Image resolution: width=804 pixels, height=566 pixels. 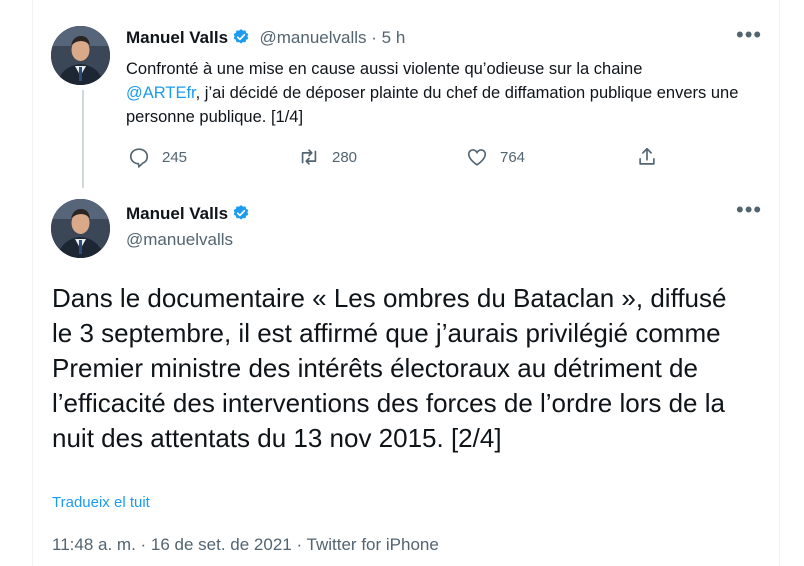 I want to click on tweet1-header: Manuel Valls @manuelvalls · 5 h, so click(x=265, y=39).